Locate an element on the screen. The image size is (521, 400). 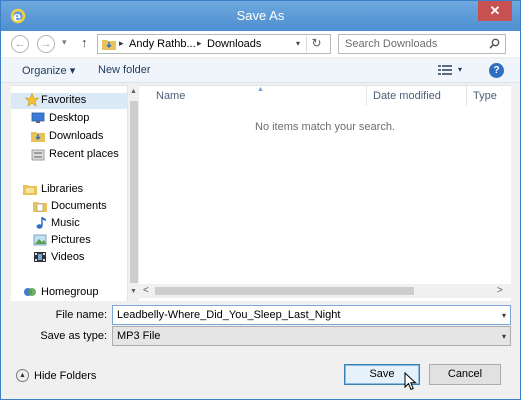
scroll-up-arrow: ▲ is located at coordinates (133, 91).